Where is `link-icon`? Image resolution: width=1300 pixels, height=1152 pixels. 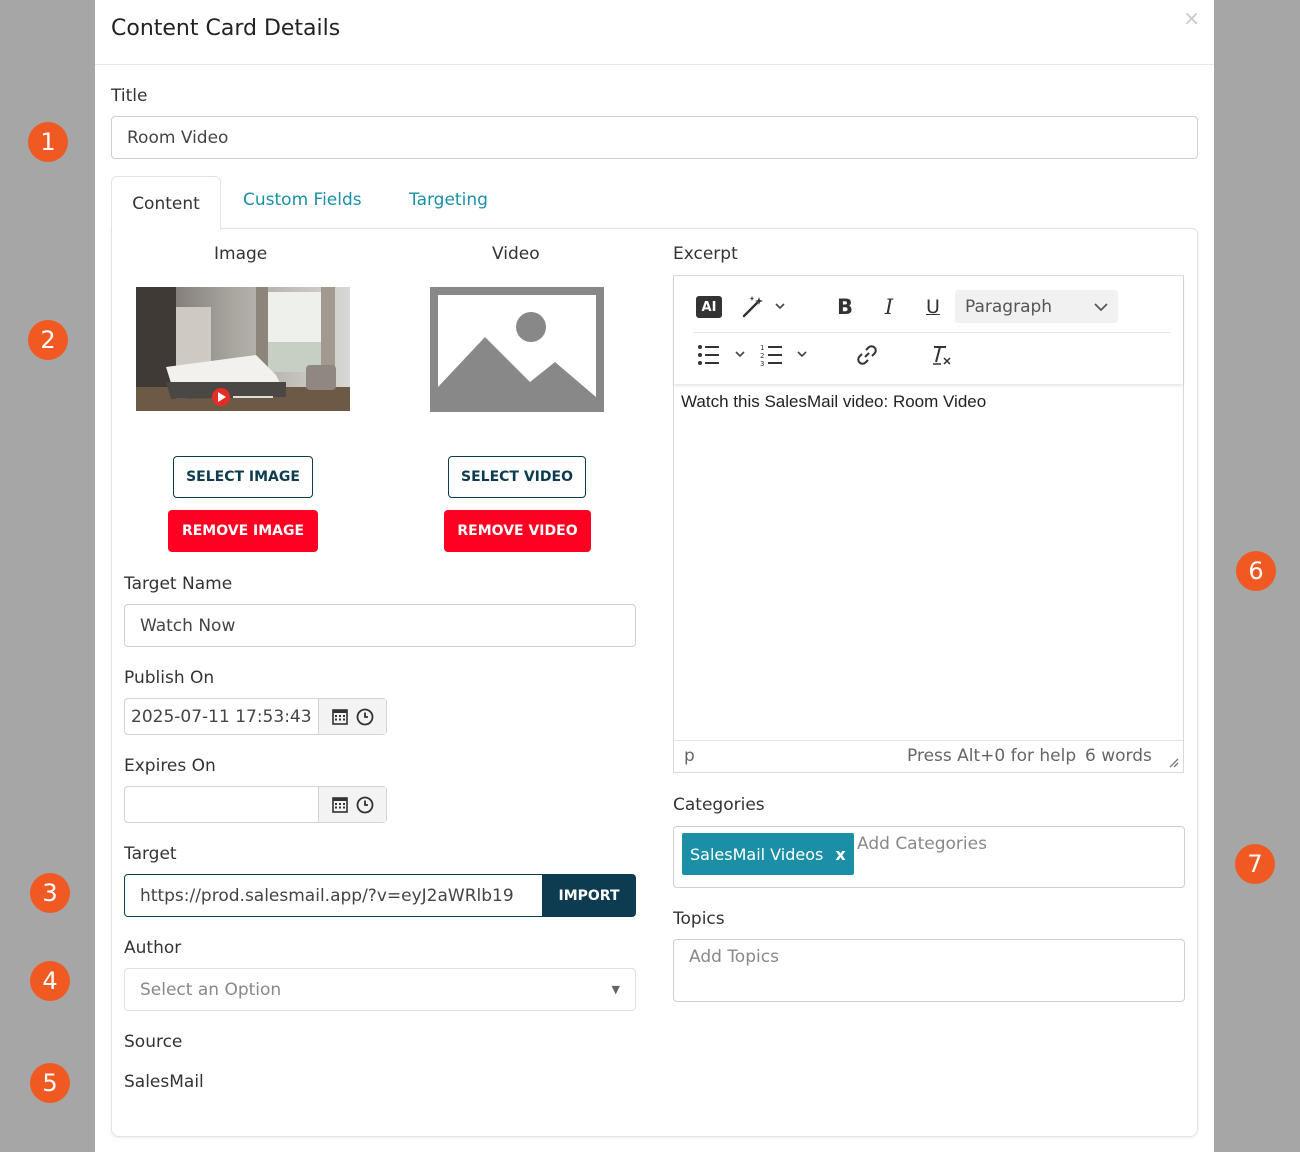 link-icon is located at coordinates (867, 355).